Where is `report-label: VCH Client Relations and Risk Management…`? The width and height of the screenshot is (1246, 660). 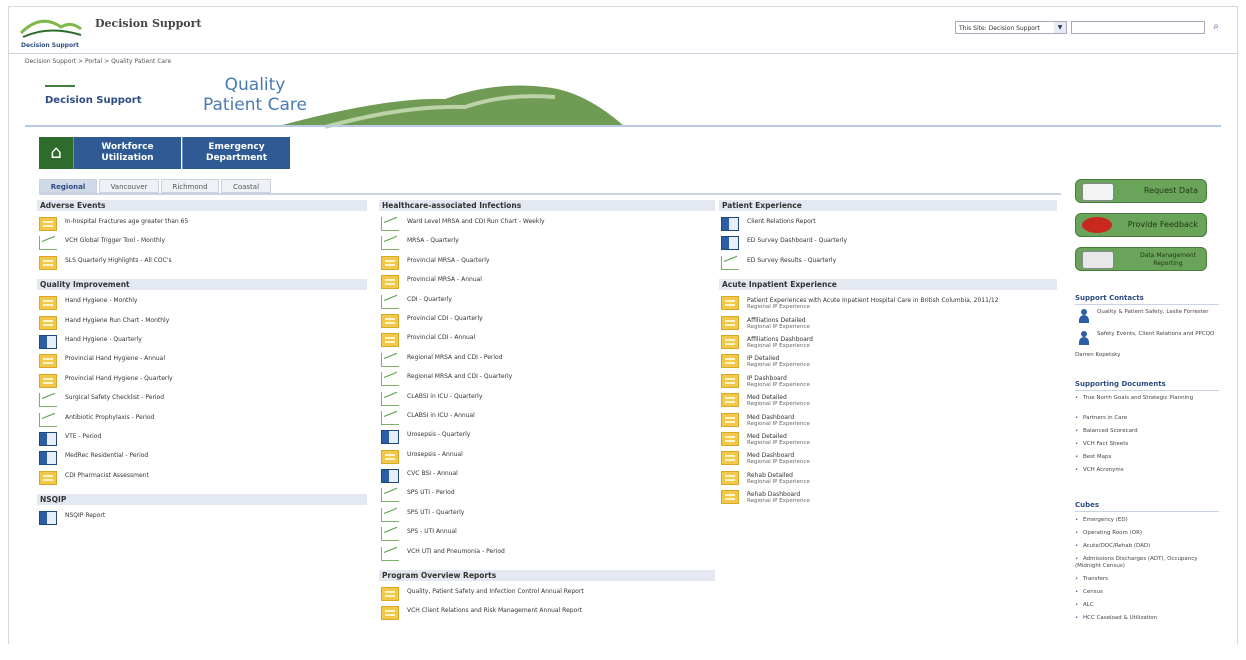 report-label: VCH Client Relations and Risk Management… is located at coordinates (494, 610).